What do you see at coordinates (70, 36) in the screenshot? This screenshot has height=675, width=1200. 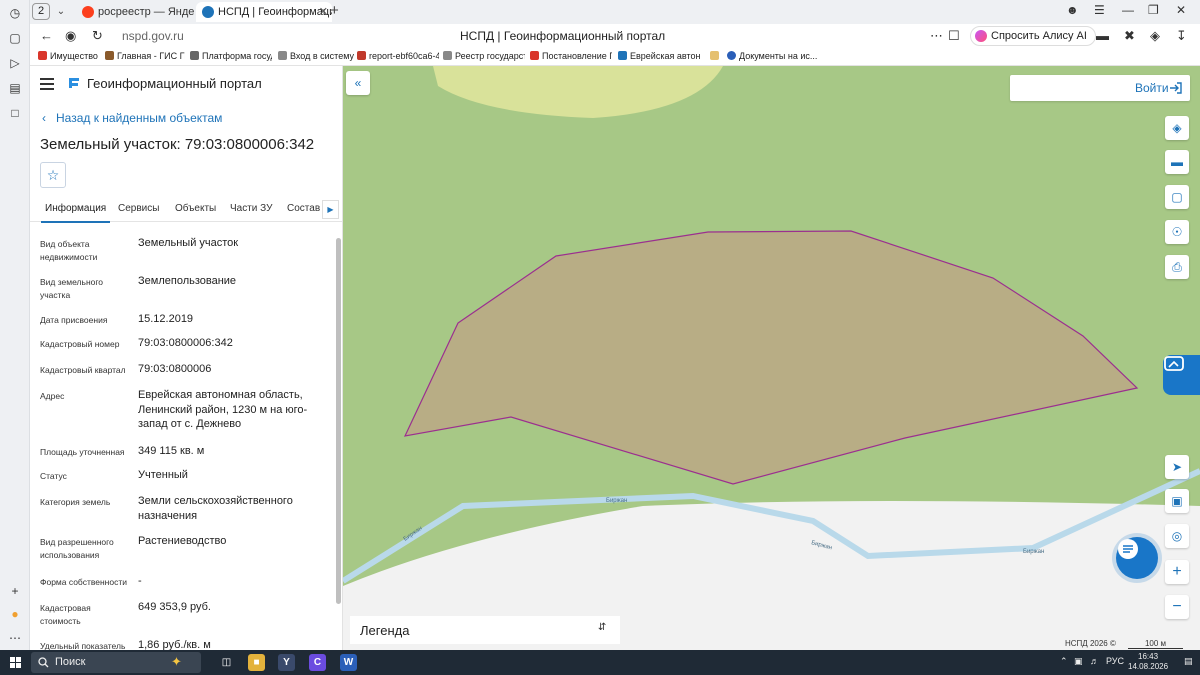 I see `yandex-home-icon: ◉` at bounding box center [70, 36].